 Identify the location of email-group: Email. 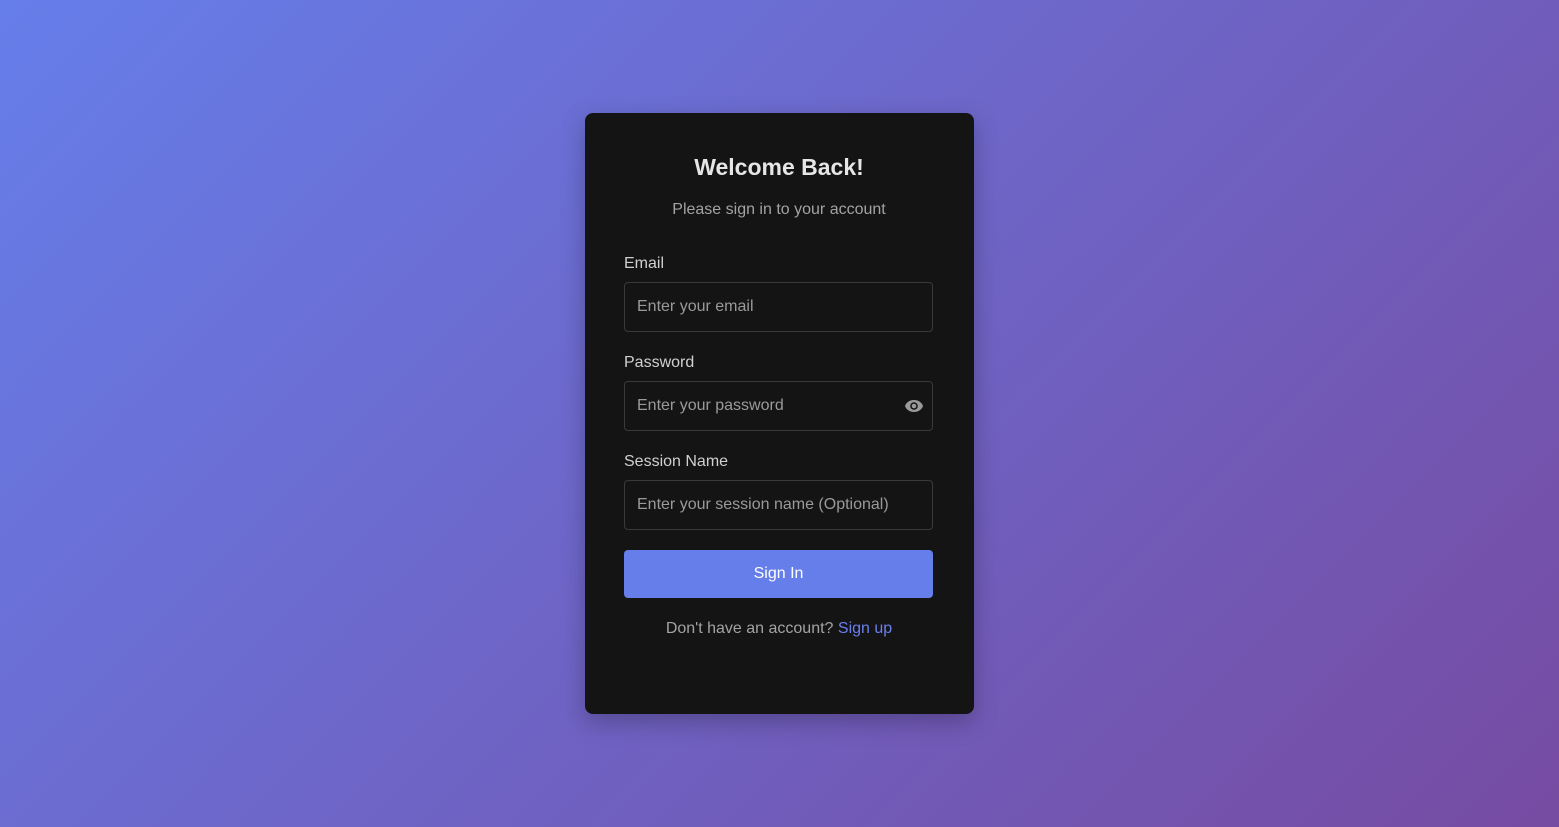
(779, 293).